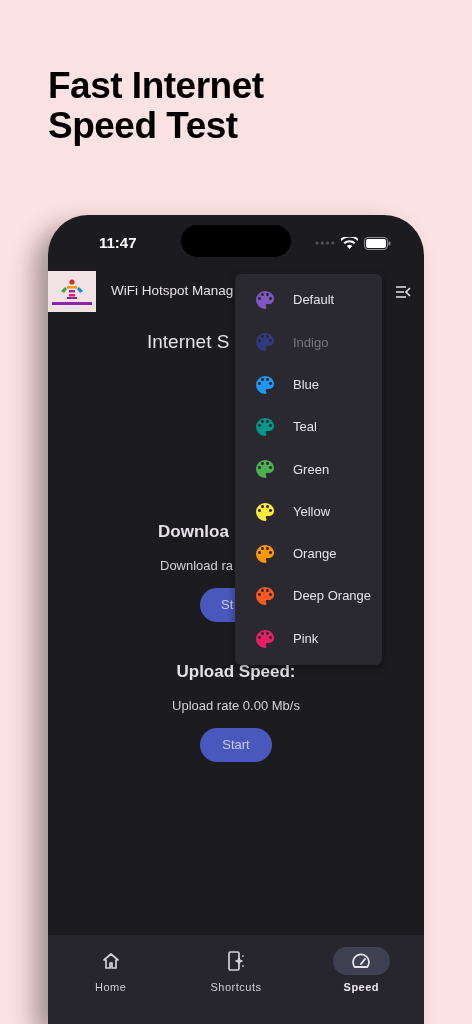 Image resolution: width=472 pixels, height=1024 pixels. I want to click on logo-drawing, so click(72, 289).